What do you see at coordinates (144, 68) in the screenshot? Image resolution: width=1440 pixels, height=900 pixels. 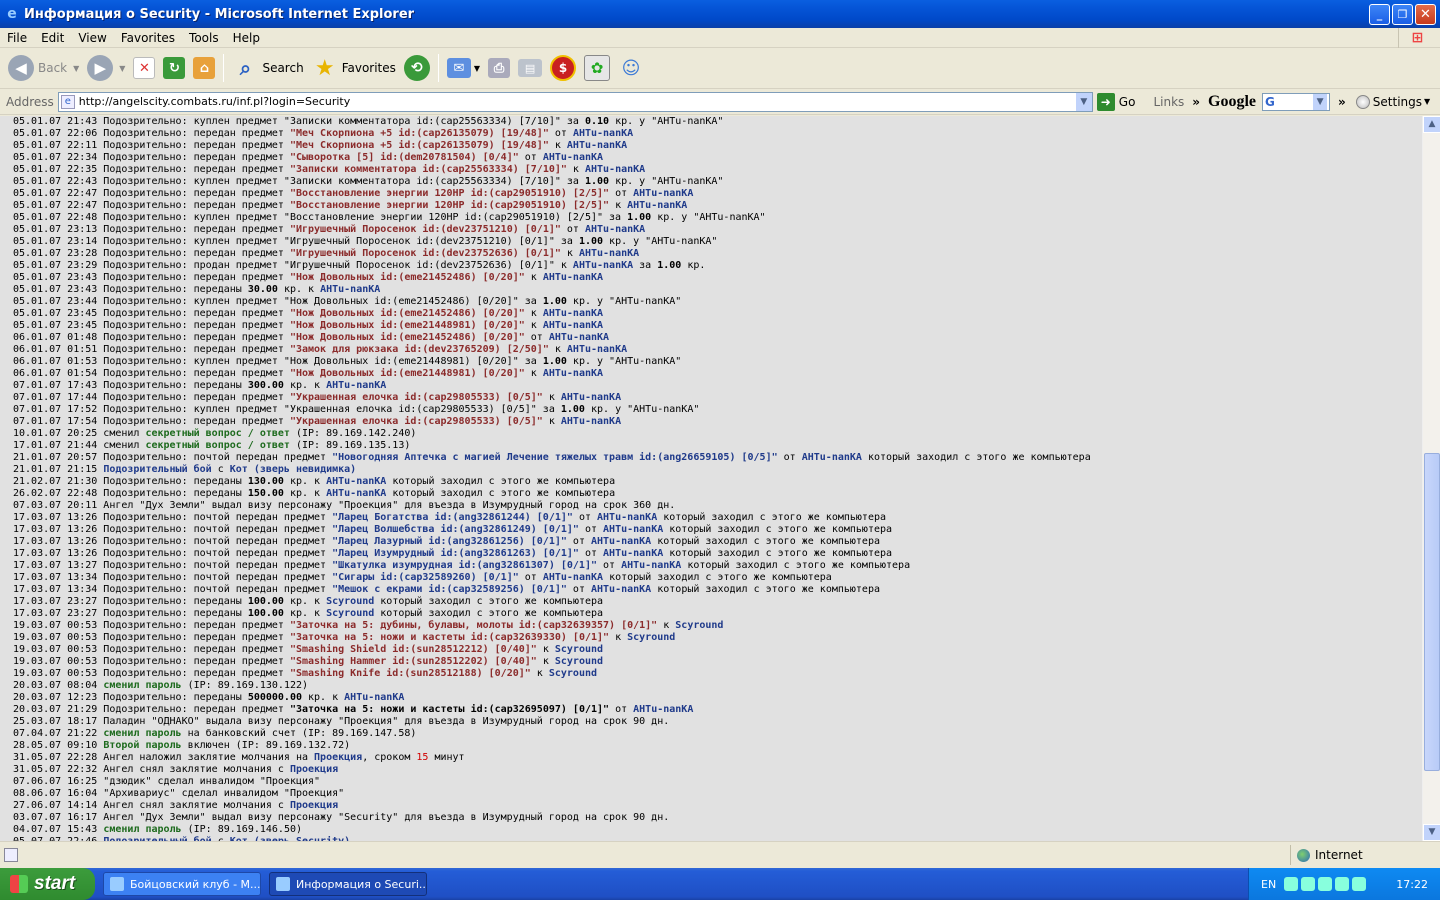 I see `stop-button: ✕` at bounding box center [144, 68].